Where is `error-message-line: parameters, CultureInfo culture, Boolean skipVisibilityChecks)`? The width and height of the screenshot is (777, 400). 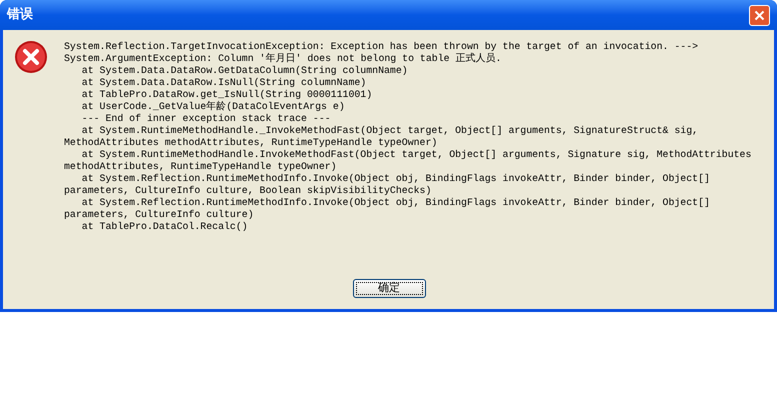 error-message-line: parameters, CultureInfo culture, Boolean skipVisibilityChecks) is located at coordinates (248, 191).